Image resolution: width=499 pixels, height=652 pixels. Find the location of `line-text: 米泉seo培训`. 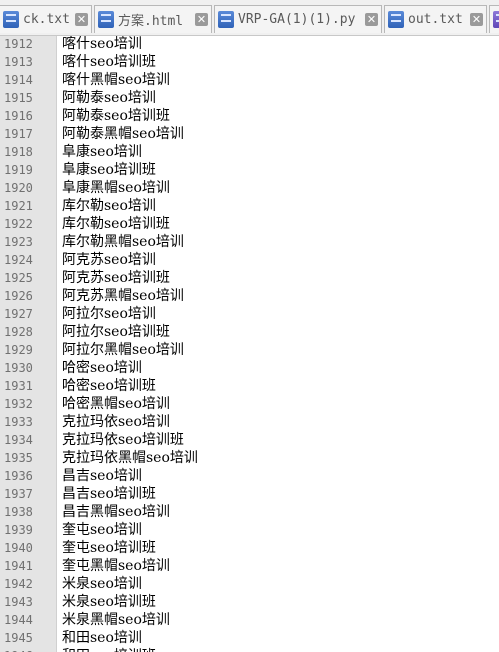

line-text: 米泉seo培训 is located at coordinates (102, 584).